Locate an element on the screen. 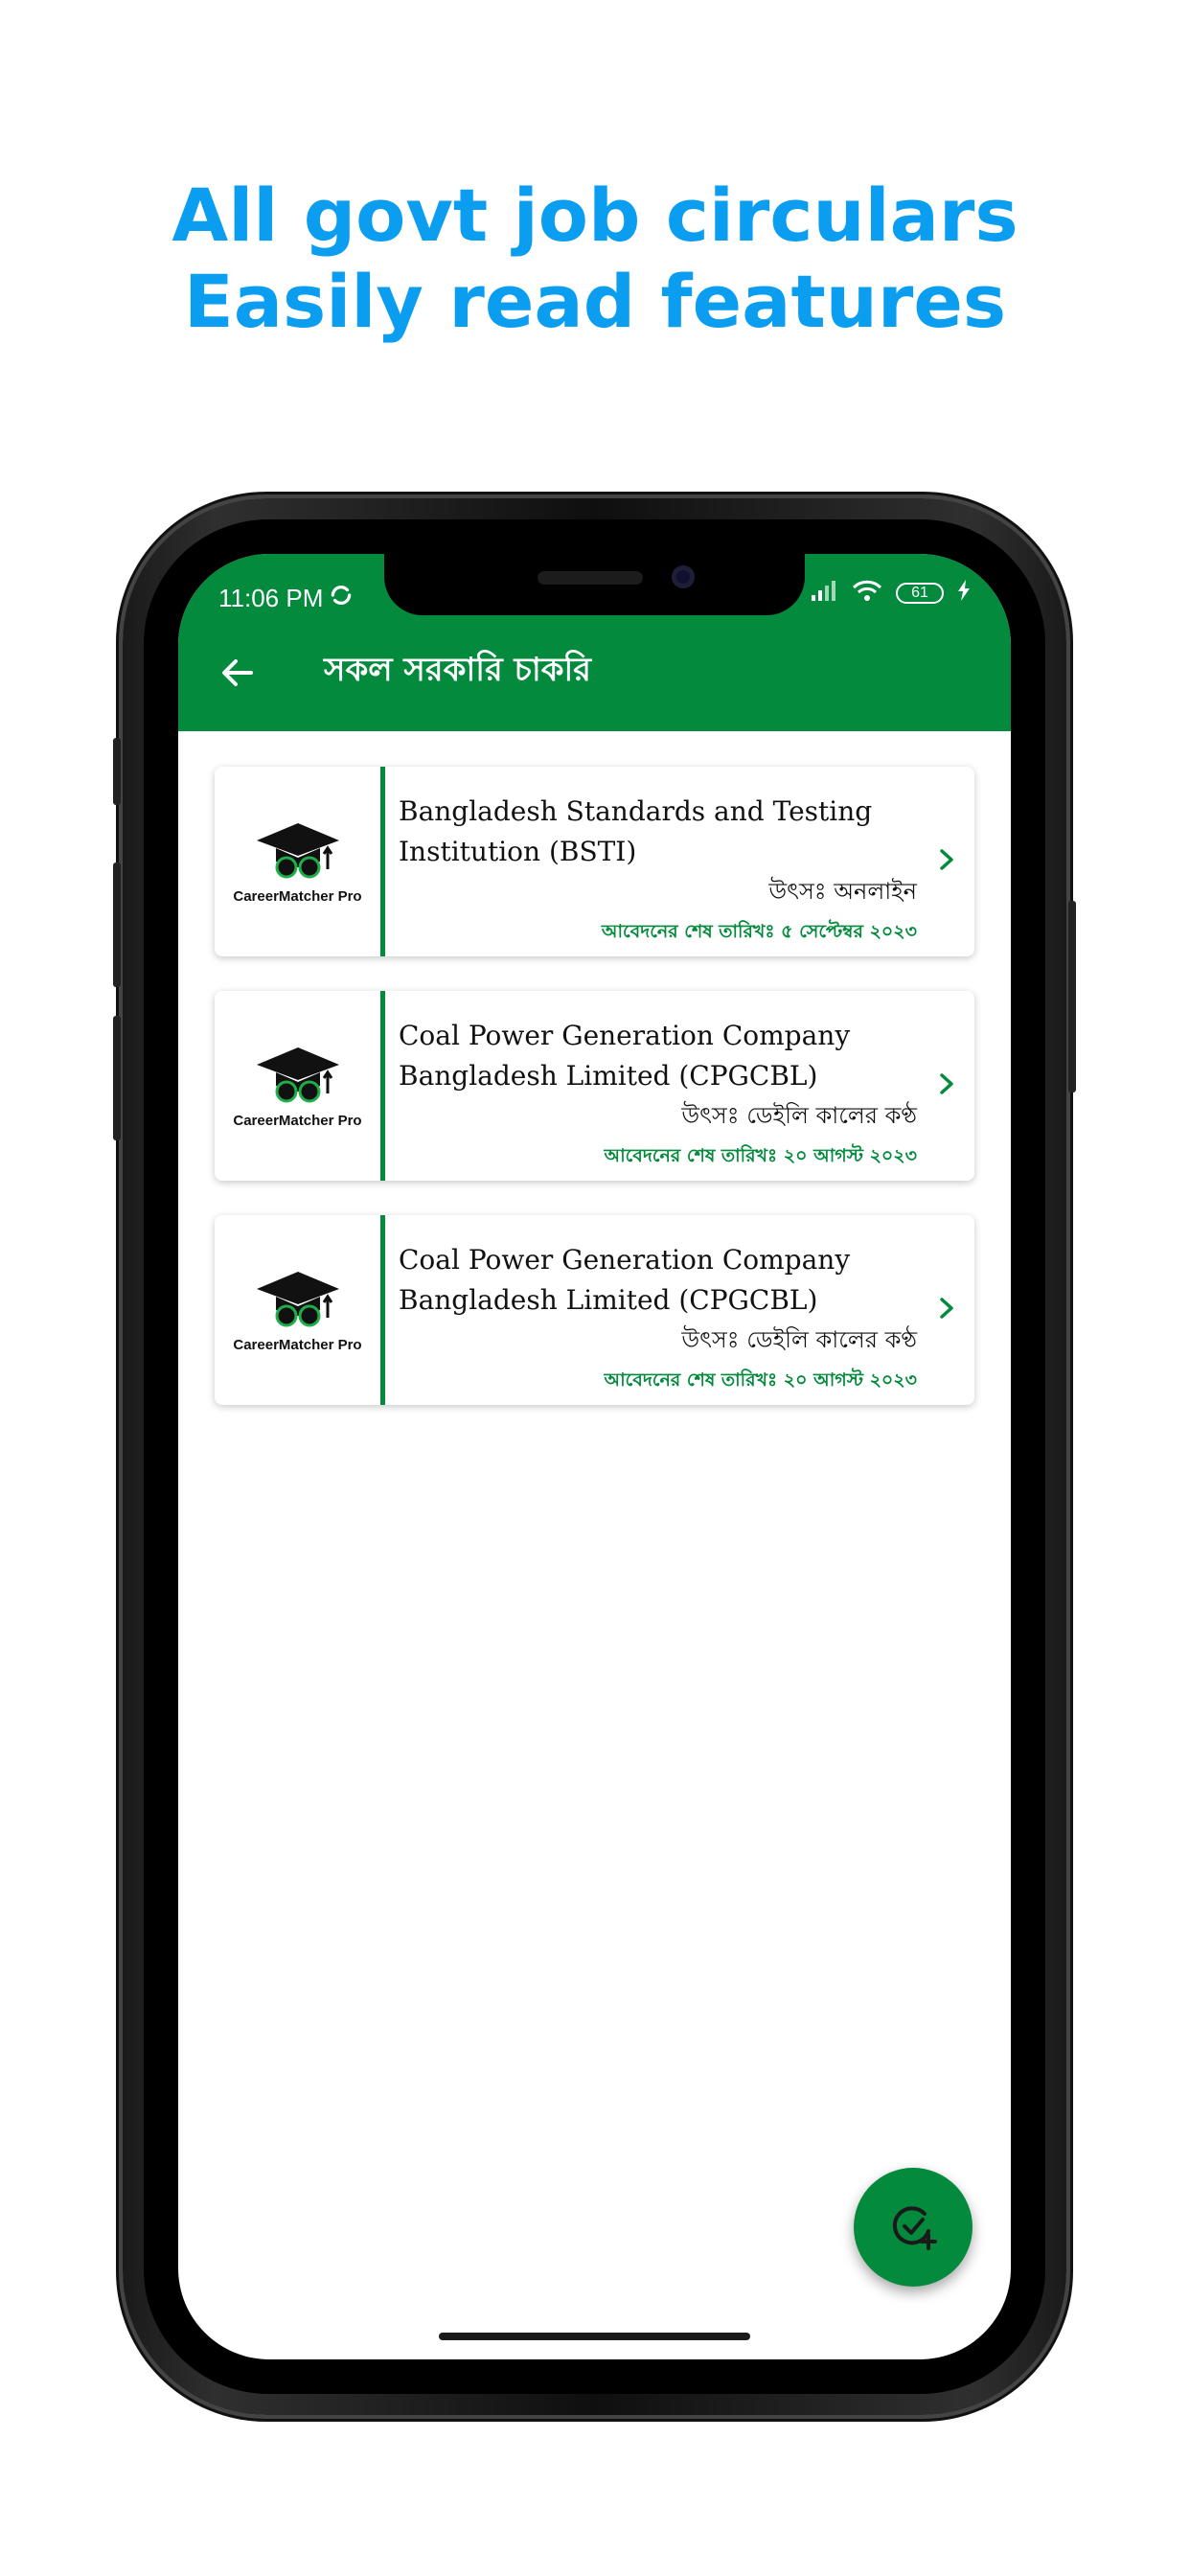 Image resolution: width=1190 pixels, height=2576 pixels. battery-icon: 61 is located at coordinates (920, 593).